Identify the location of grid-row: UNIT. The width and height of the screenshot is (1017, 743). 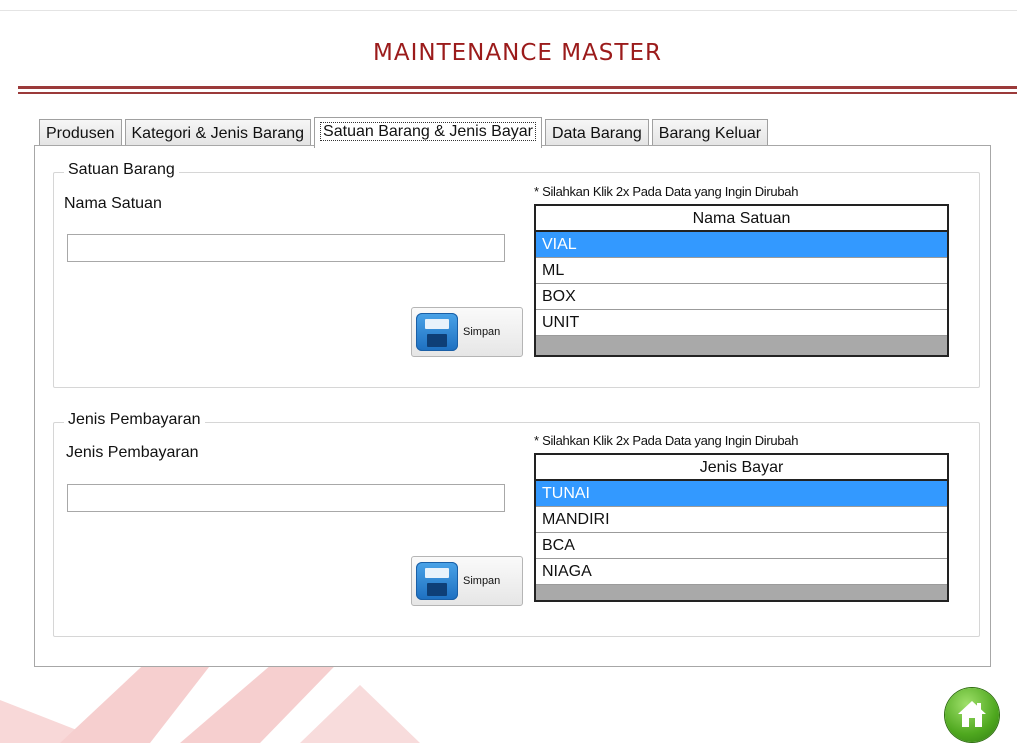
(741, 323).